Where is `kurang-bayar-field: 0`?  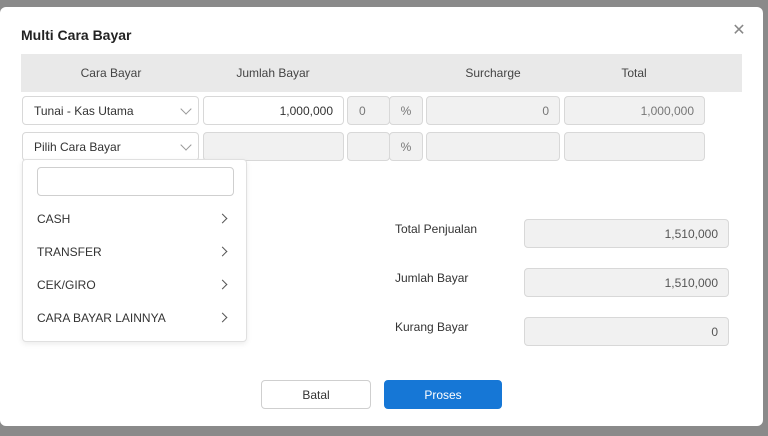
kurang-bayar-field: 0 is located at coordinates (626, 331).